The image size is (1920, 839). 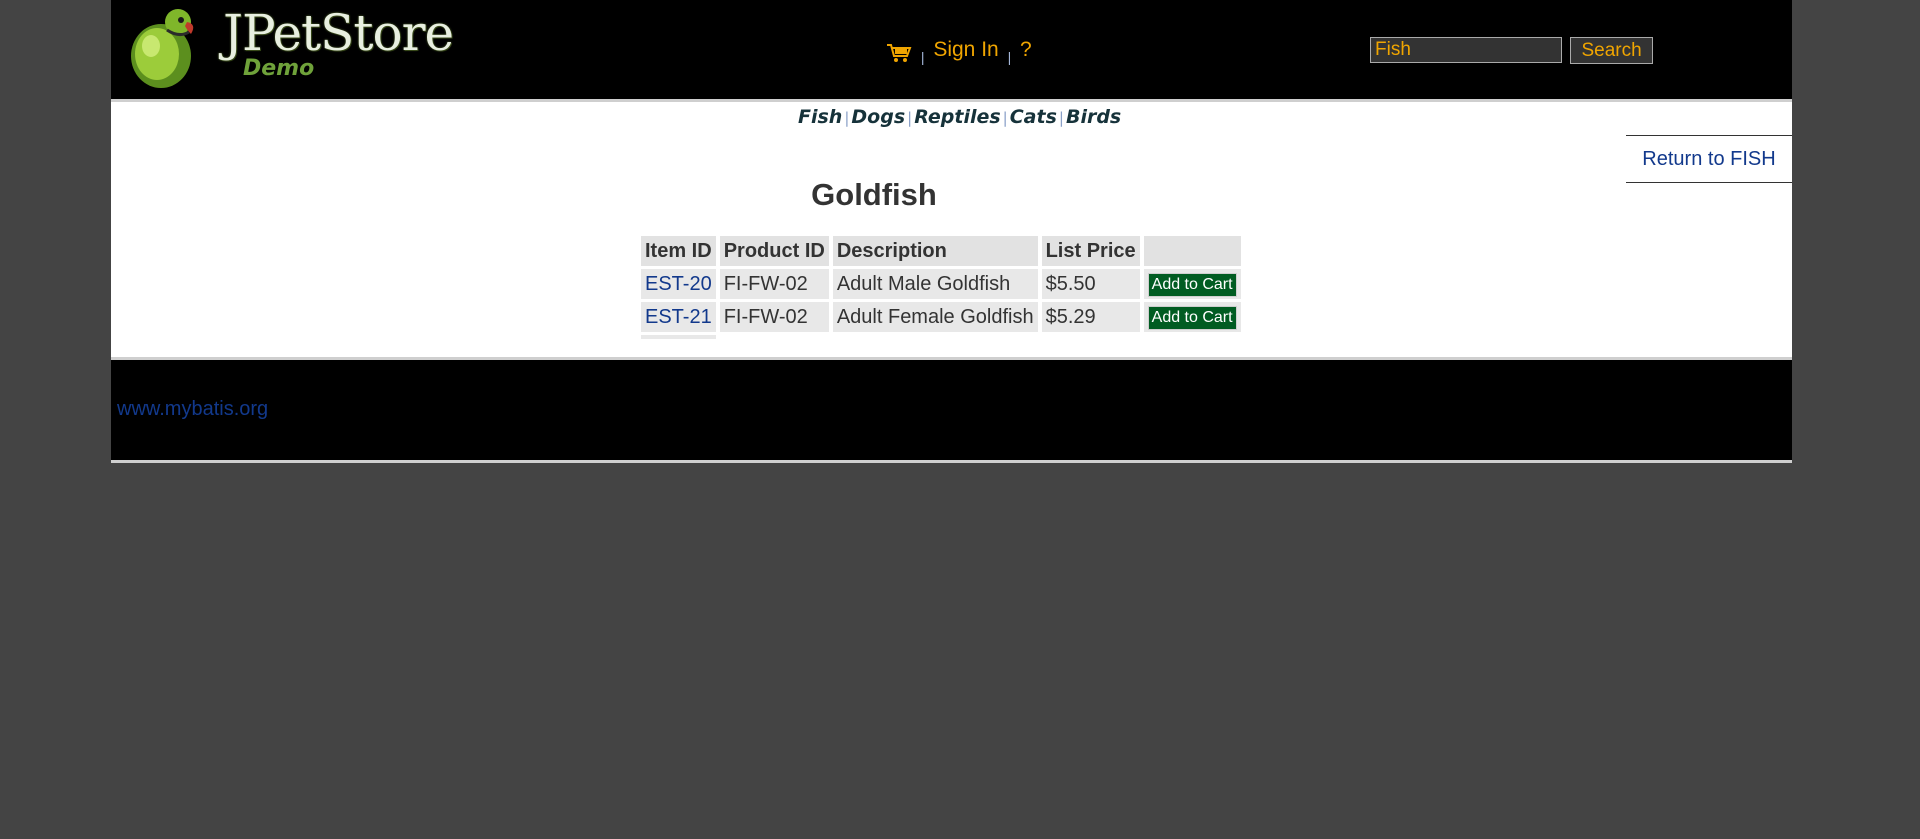 I want to click on header: JPetStore Demo | Sign In | ? Search, so click(x=951, y=49).